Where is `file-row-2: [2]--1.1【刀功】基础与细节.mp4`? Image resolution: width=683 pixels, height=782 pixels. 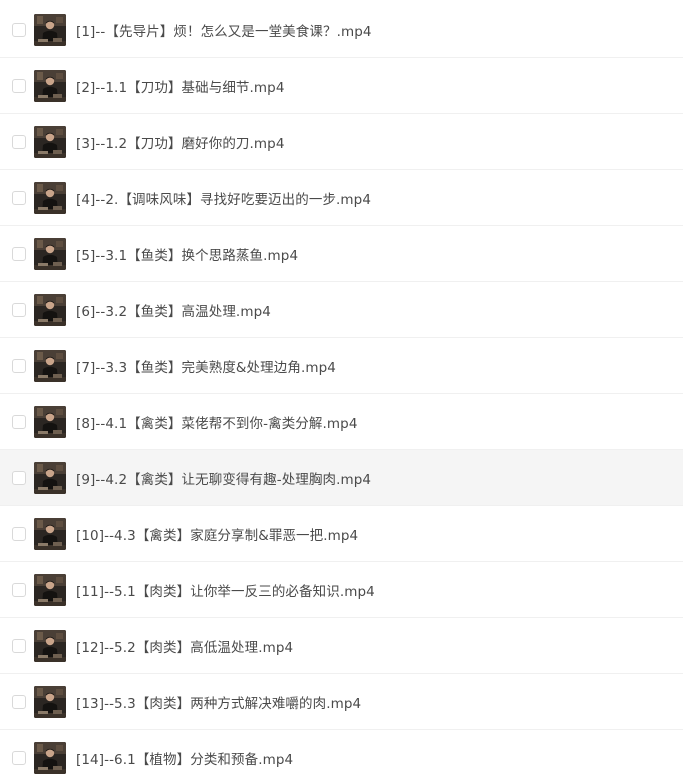 file-row-2: [2]--1.1【刀功】基础与细节.mp4 is located at coordinates (341, 86).